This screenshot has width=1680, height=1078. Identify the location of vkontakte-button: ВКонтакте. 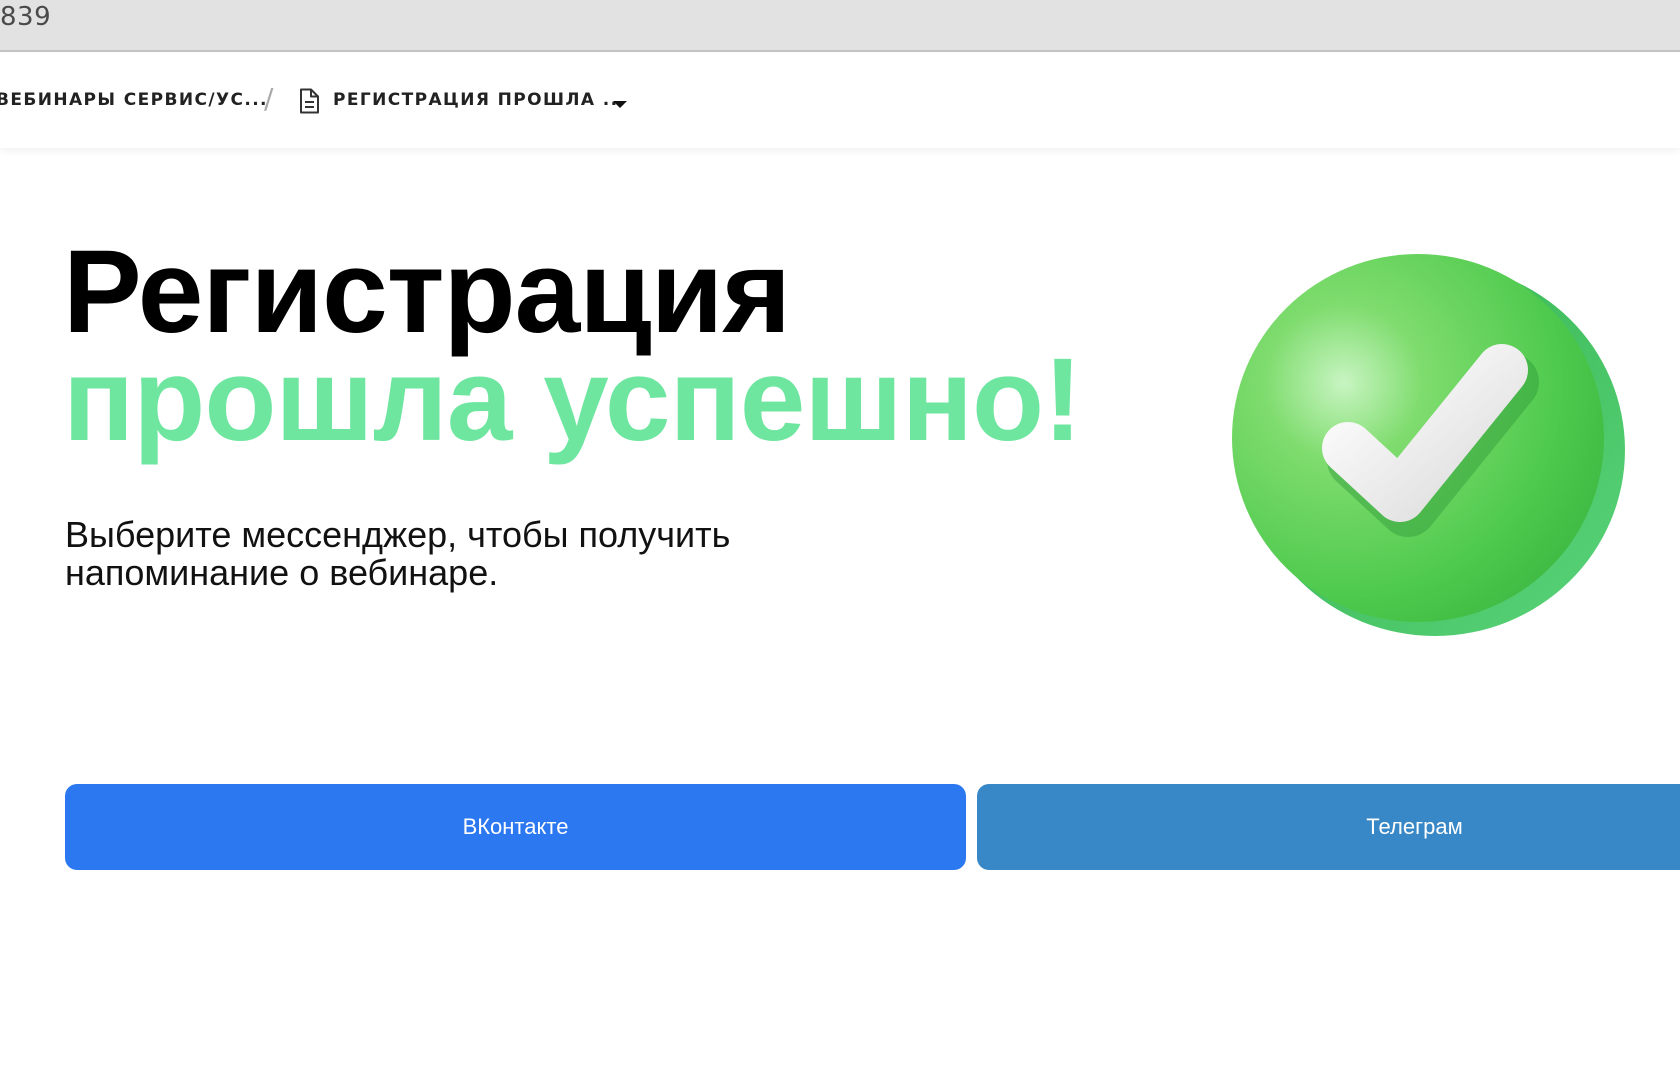
(515, 827).